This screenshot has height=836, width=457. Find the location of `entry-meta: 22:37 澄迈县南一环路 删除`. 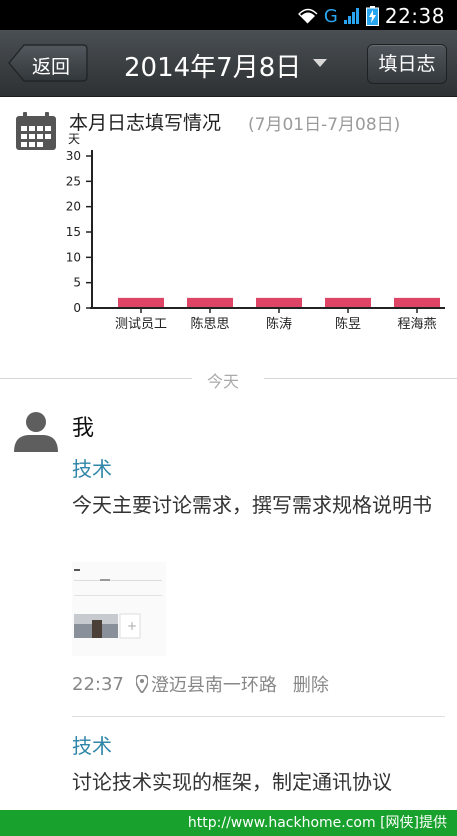

entry-meta: 22:37 澄迈县南一环路 删除 is located at coordinates (200, 684).